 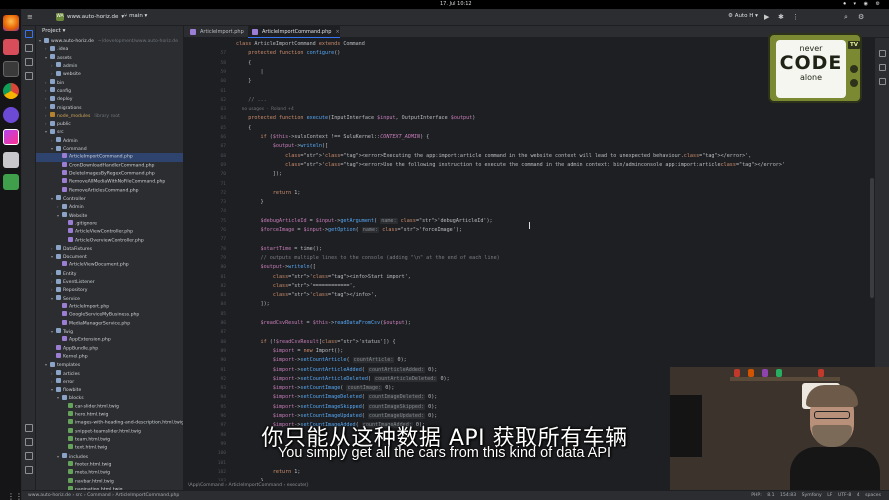 What do you see at coordinates (109, 464) in the screenshot?
I see `tree-item: footer.html.twig` at bounding box center [109, 464].